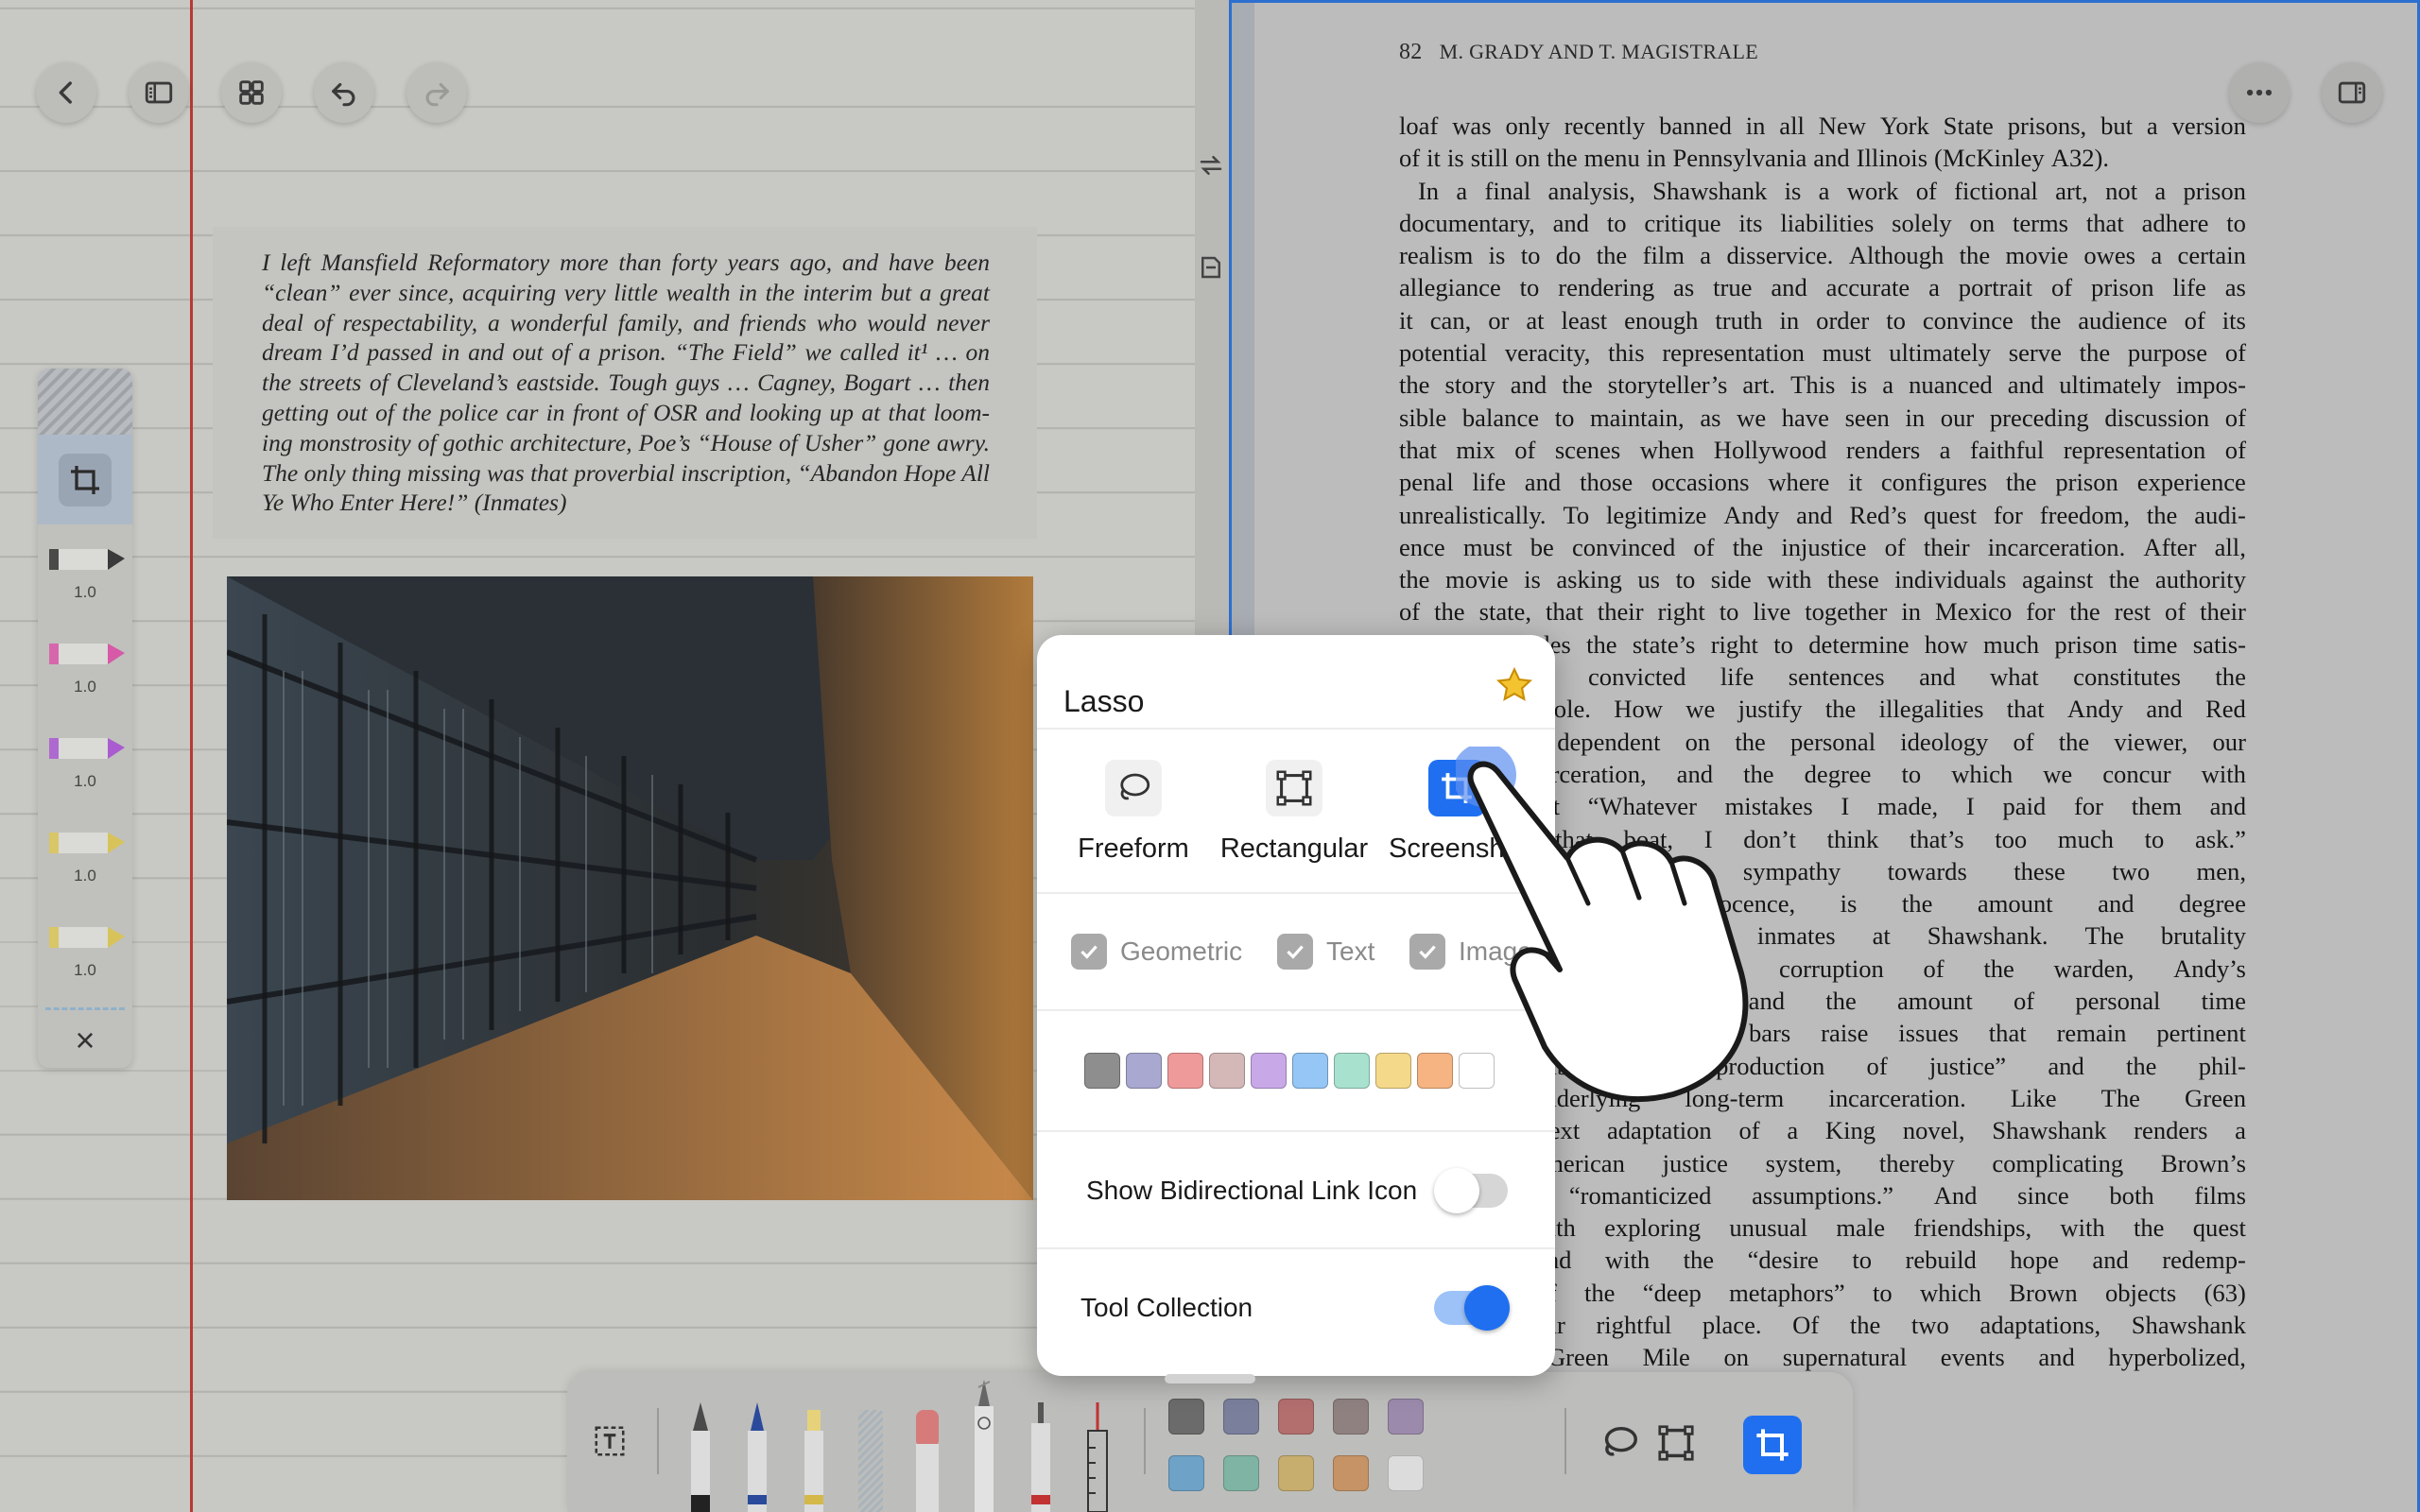 This screenshot has height=1512, width=2420. What do you see at coordinates (927, 1456) in the screenshot?
I see `eraser-button` at bounding box center [927, 1456].